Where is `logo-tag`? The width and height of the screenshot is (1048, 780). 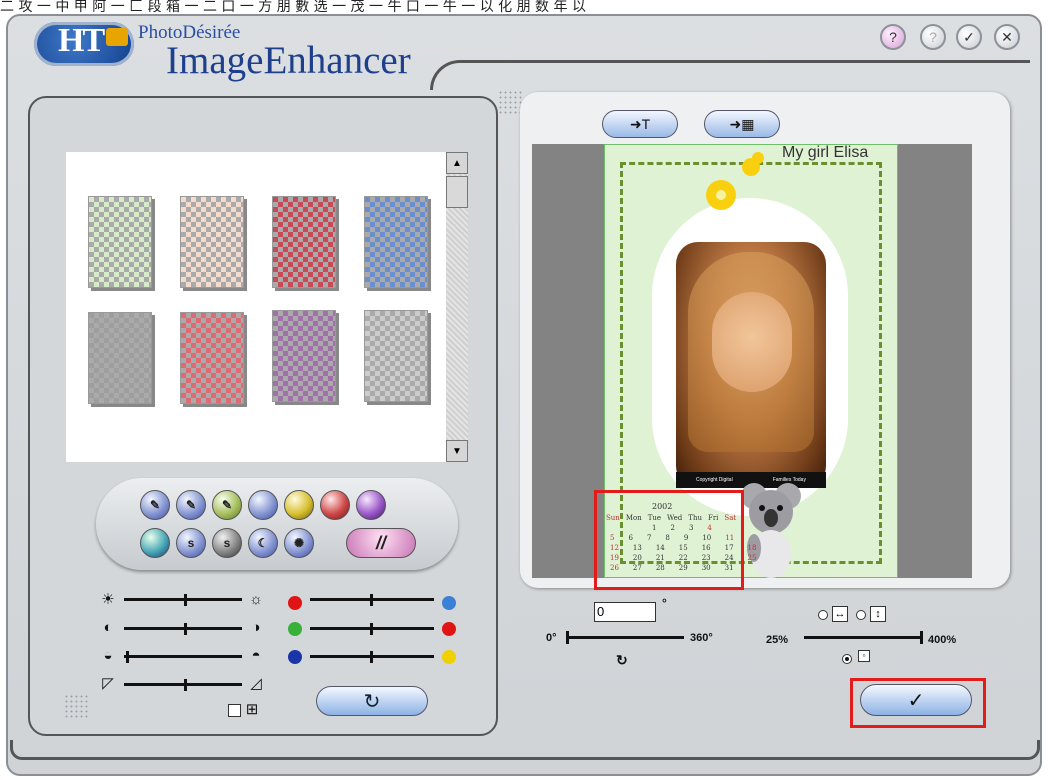
logo-tag is located at coordinates (117, 37).